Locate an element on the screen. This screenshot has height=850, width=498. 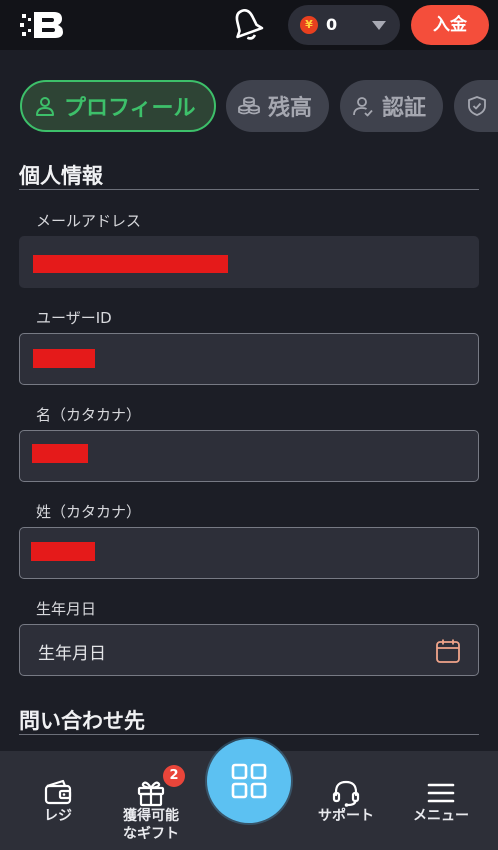
home-grid-button is located at coordinates (249, 781).